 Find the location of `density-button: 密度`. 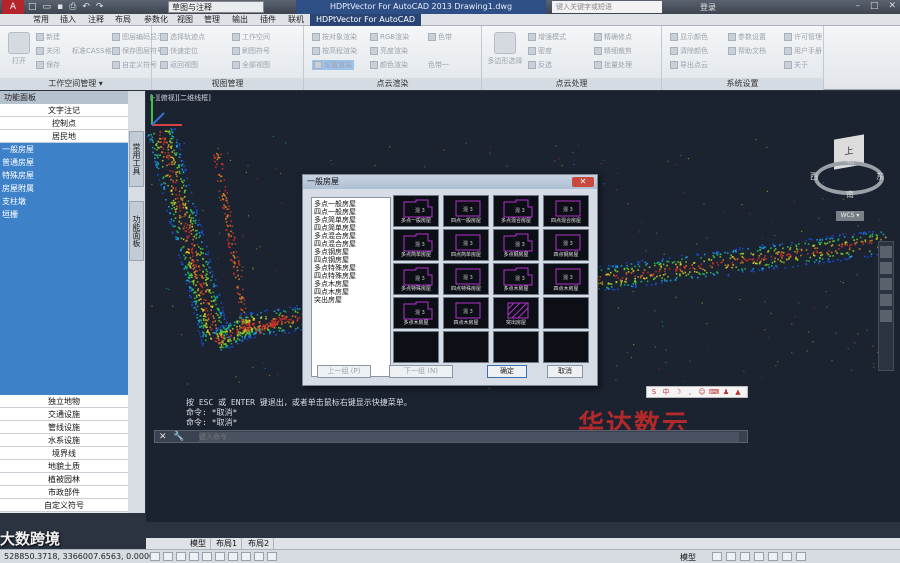

density-button: 密度 is located at coordinates (540, 51).